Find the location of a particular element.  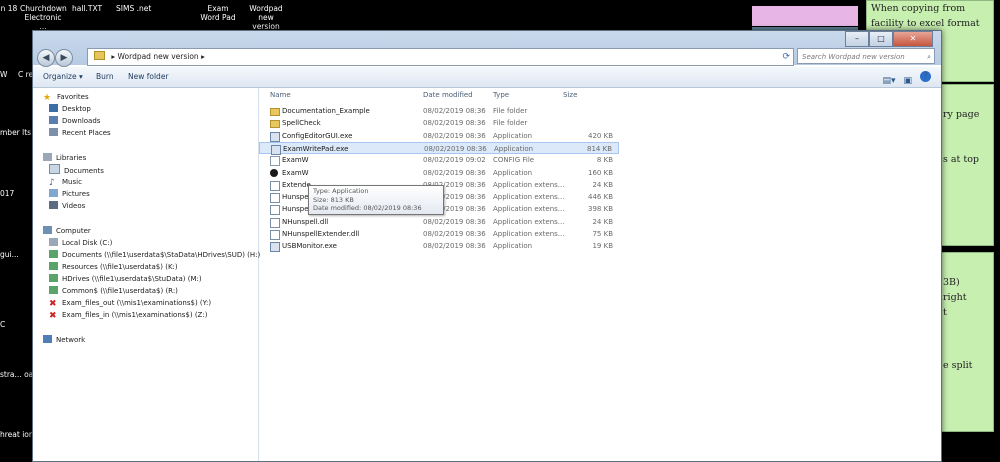

disconnected-drive-icon: ✖ is located at coordinates (53, 316).